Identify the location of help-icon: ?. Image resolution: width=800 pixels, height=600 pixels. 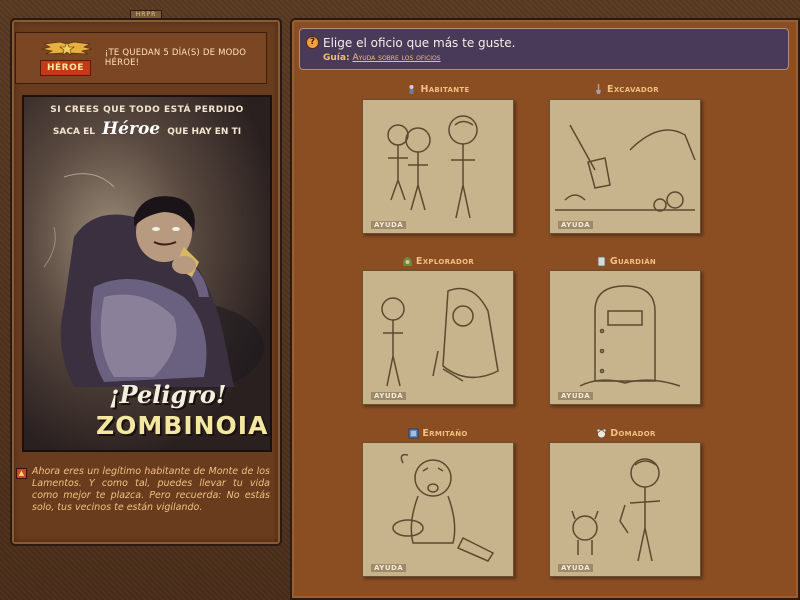
(312, 42).